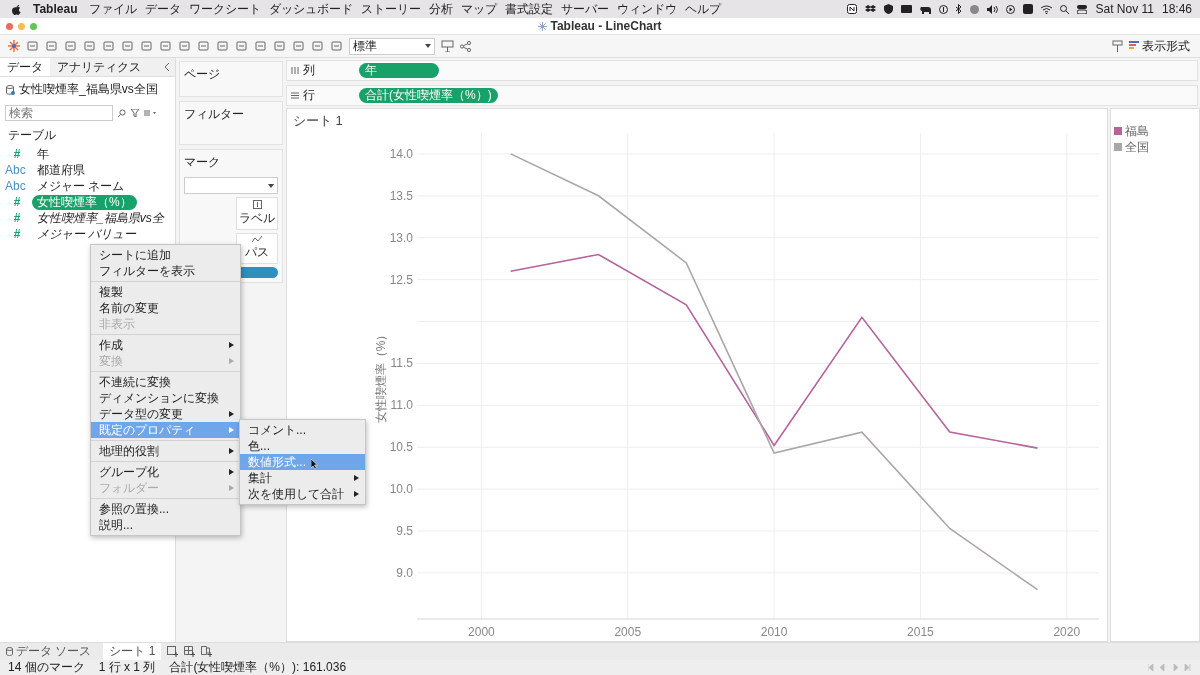 Image resolution: width=1200 pixels, height=675 pixels. What do you see at coordinates (165, 382) in the screenshot?
I see `menu-item: 不連続に変換` at bounding box center [165, 382].